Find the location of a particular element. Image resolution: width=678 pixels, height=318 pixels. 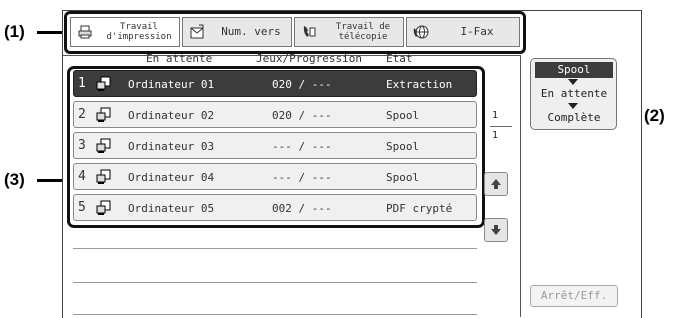

tab-label: Num. vers is located at coordinates (251, 31).